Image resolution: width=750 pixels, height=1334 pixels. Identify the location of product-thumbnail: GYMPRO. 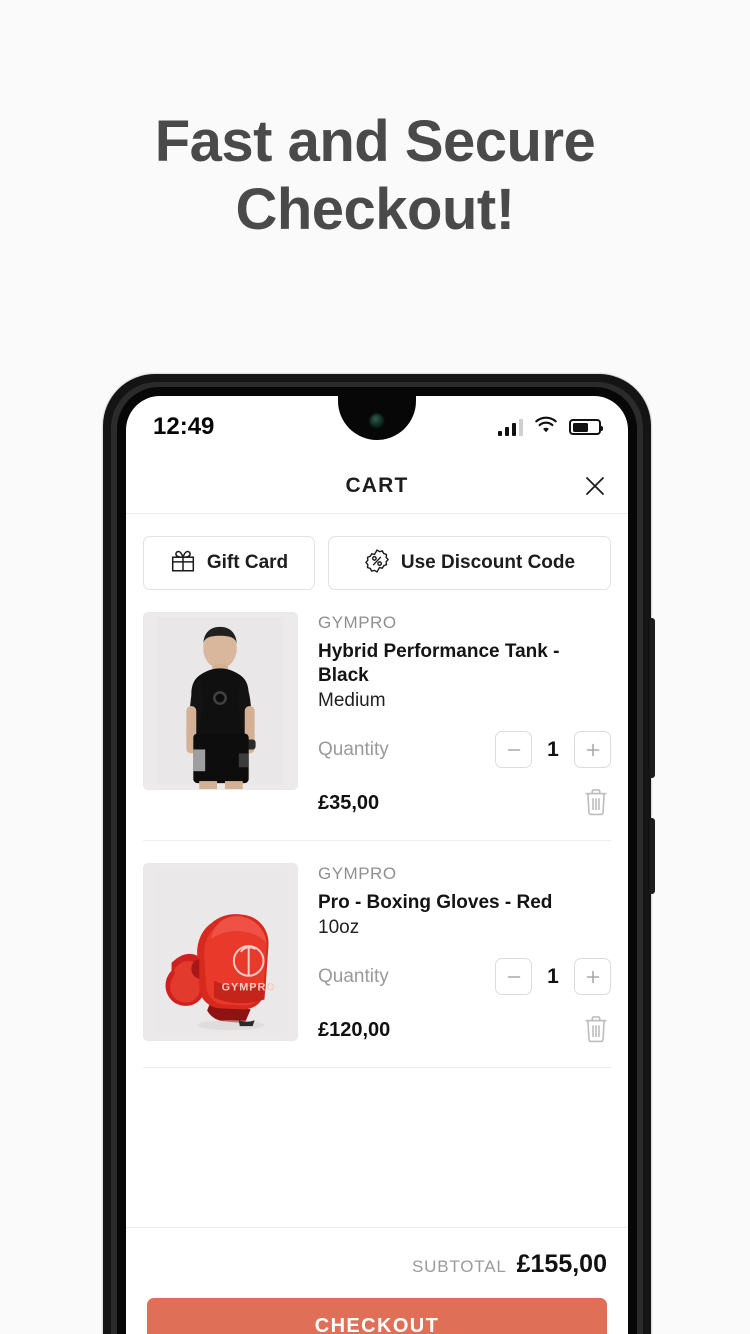
(220, 952).